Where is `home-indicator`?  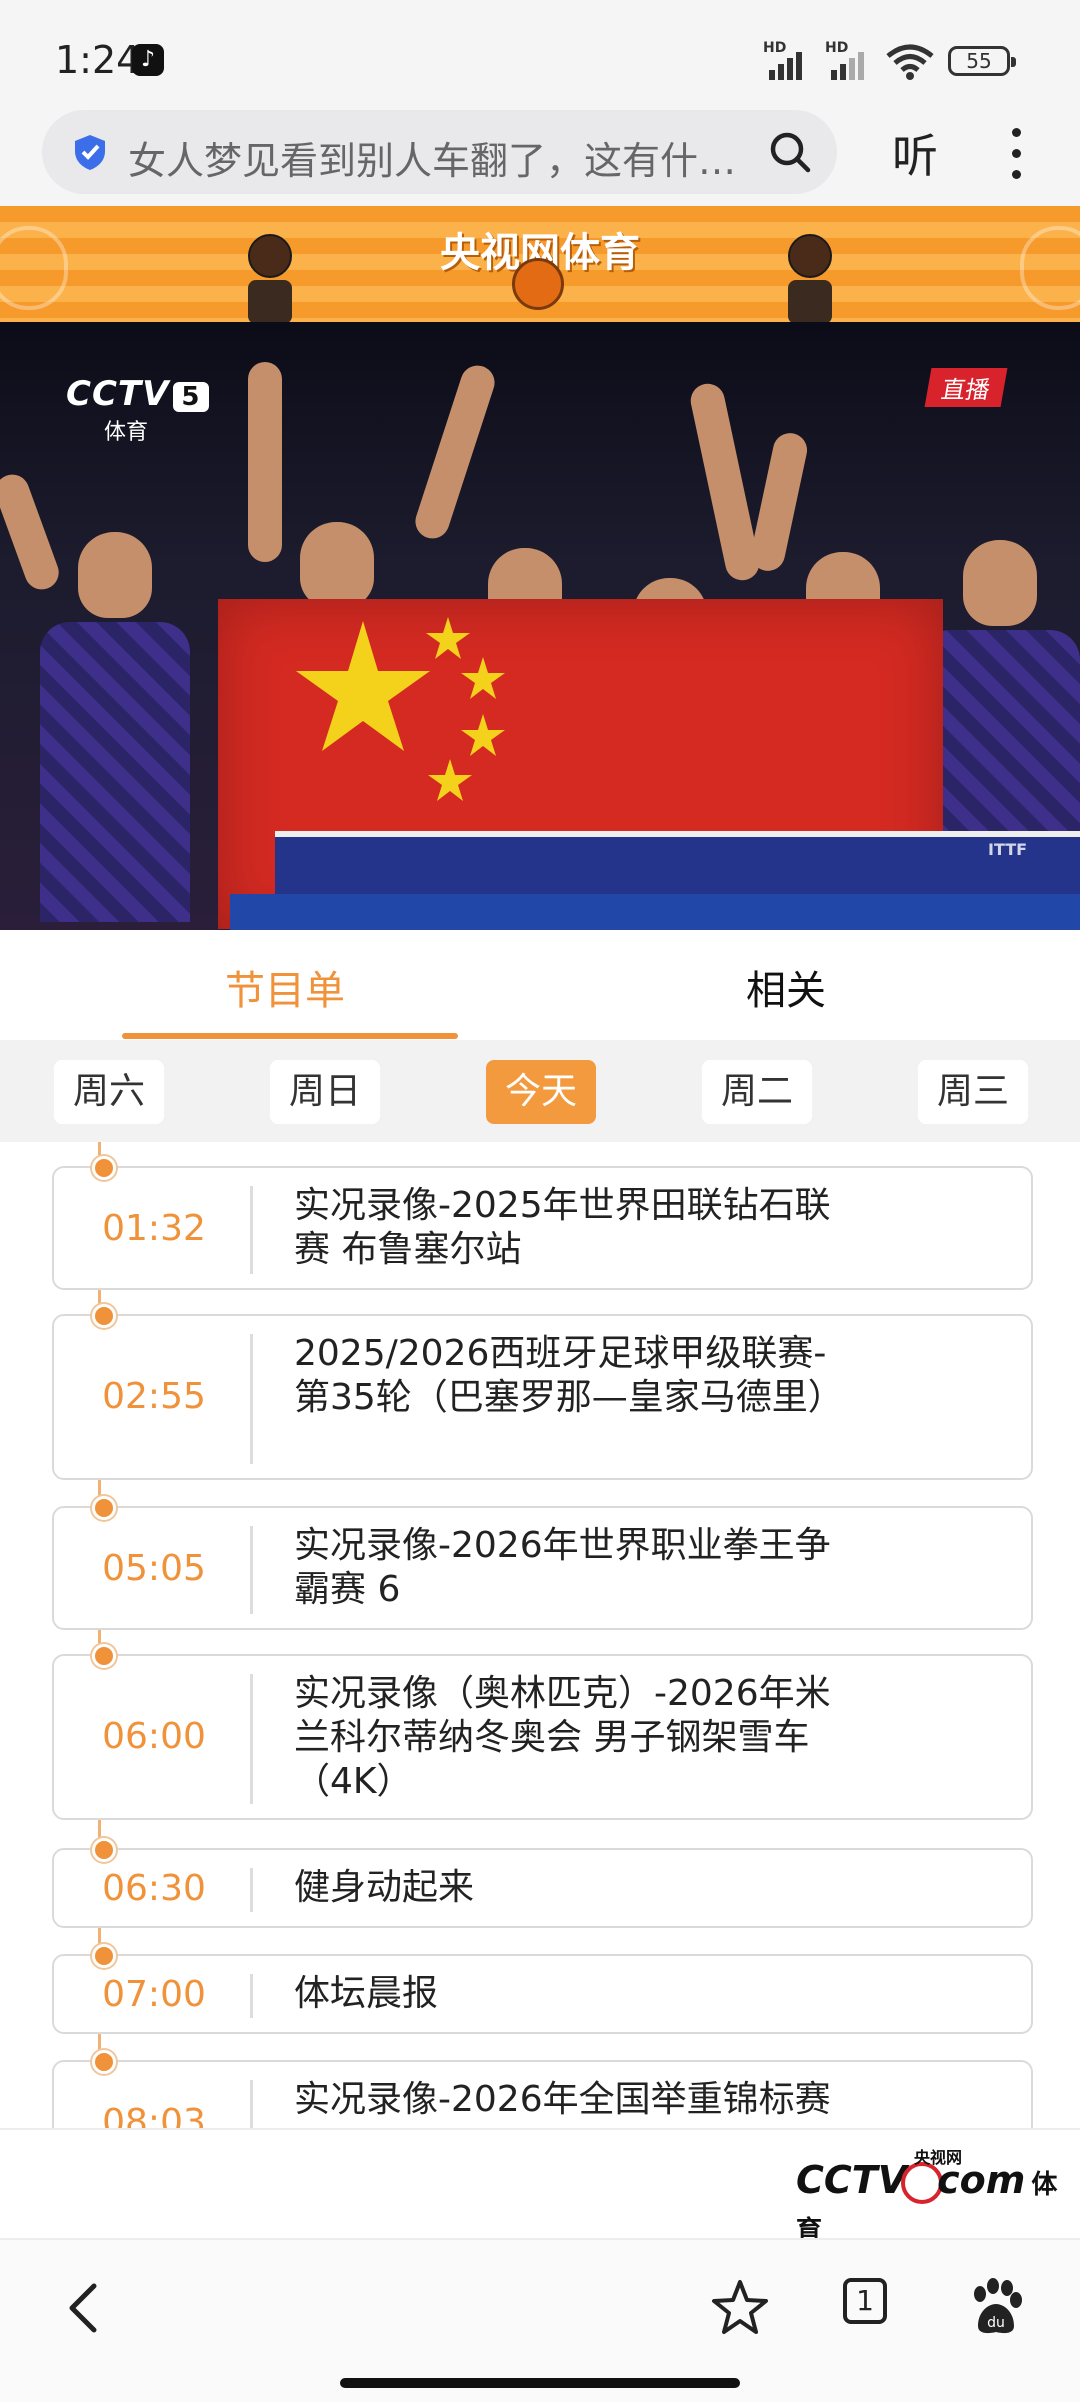 home-indicator is located at coordinates (540, 2383).